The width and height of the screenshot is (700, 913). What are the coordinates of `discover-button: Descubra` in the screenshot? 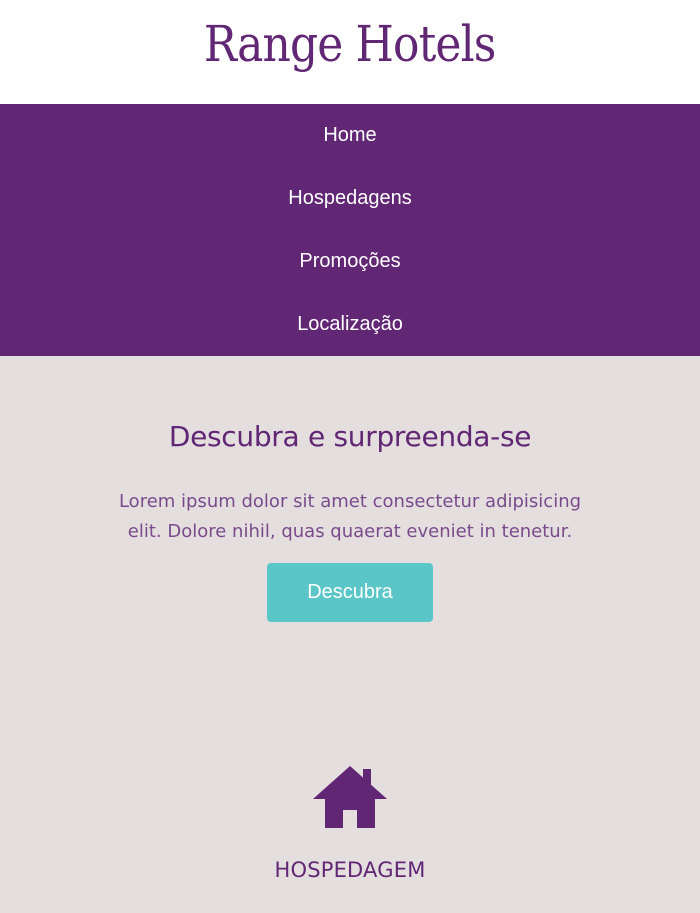 It's located at (350, 592).